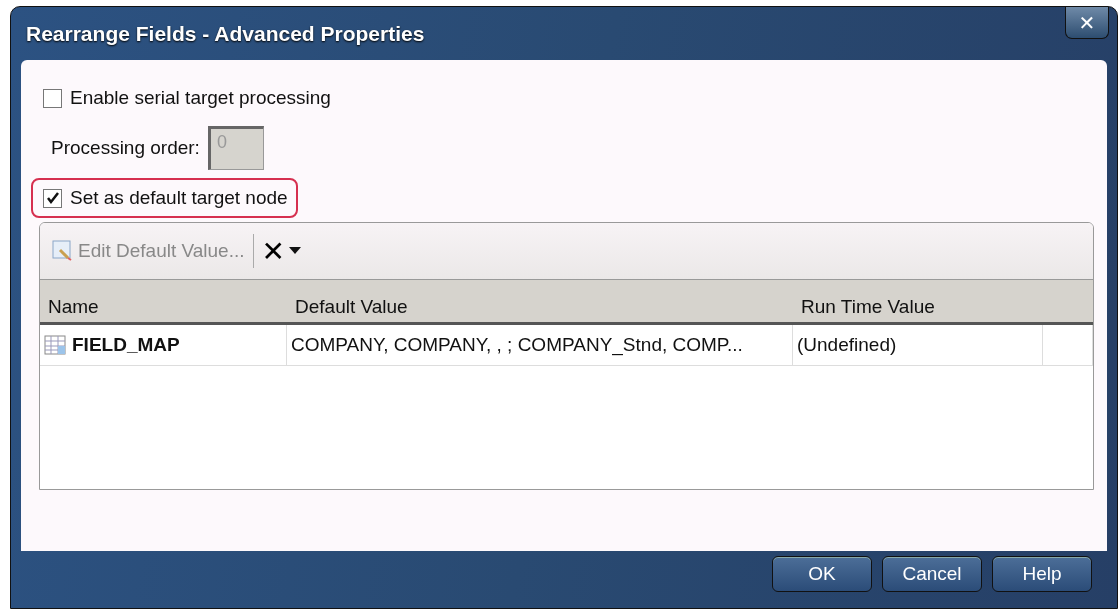 Image resolution: width=1118 pixels, height=609 pixels. What do you see at coordinates (1068, 345) in the screenshot?
I see `empty-table-cell` at bounding box center [1068, 345].